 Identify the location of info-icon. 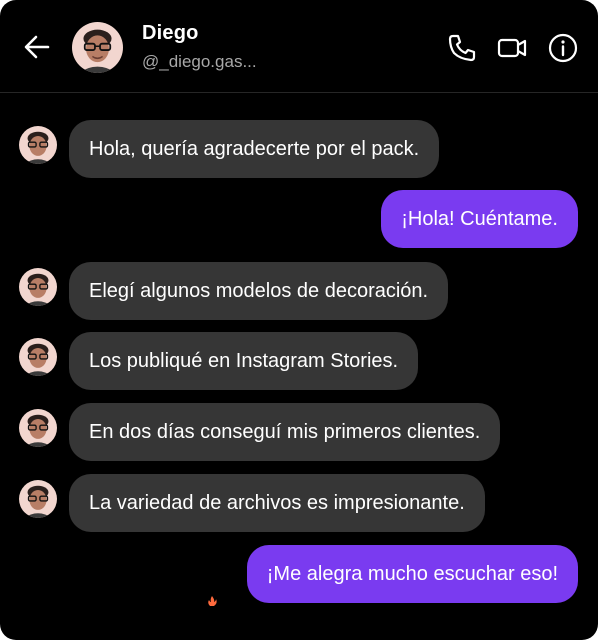
(563, 48).